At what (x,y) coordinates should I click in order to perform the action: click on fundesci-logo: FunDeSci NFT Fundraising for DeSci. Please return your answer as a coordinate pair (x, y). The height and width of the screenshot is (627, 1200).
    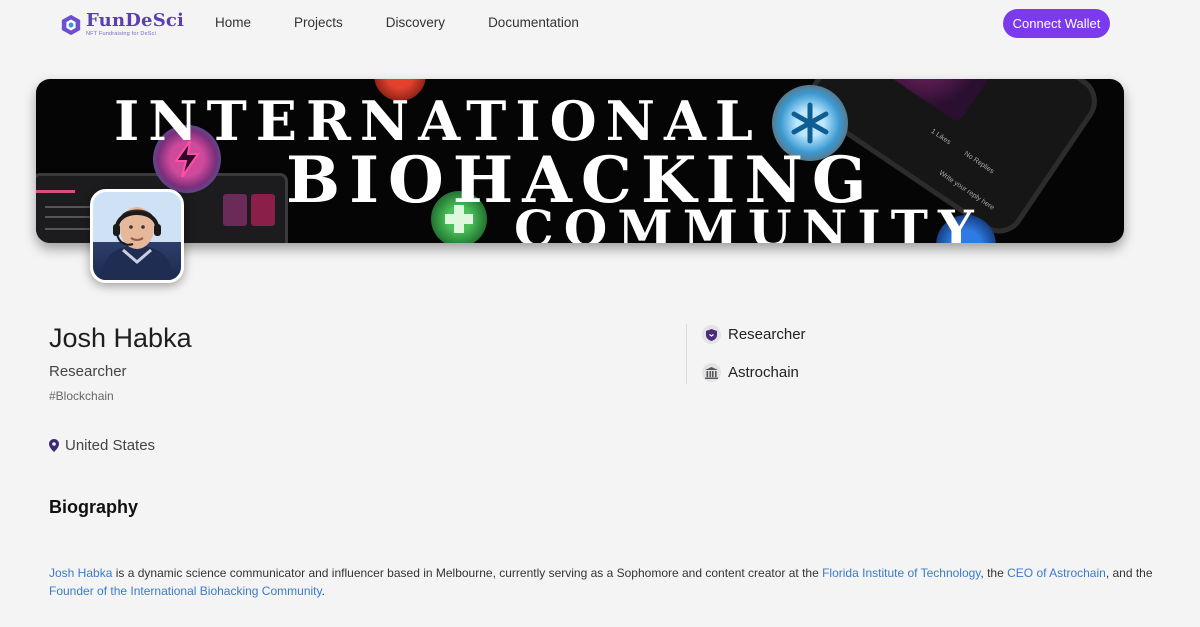
    Looking at the image, I should click on (122, 25).